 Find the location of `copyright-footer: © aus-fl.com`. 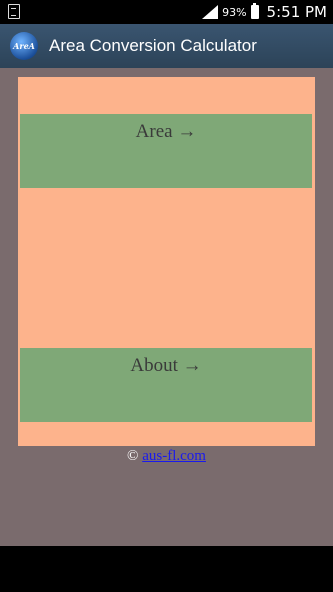

copyright-footer: © aus-fl.com is located at coordinates (166, 456).